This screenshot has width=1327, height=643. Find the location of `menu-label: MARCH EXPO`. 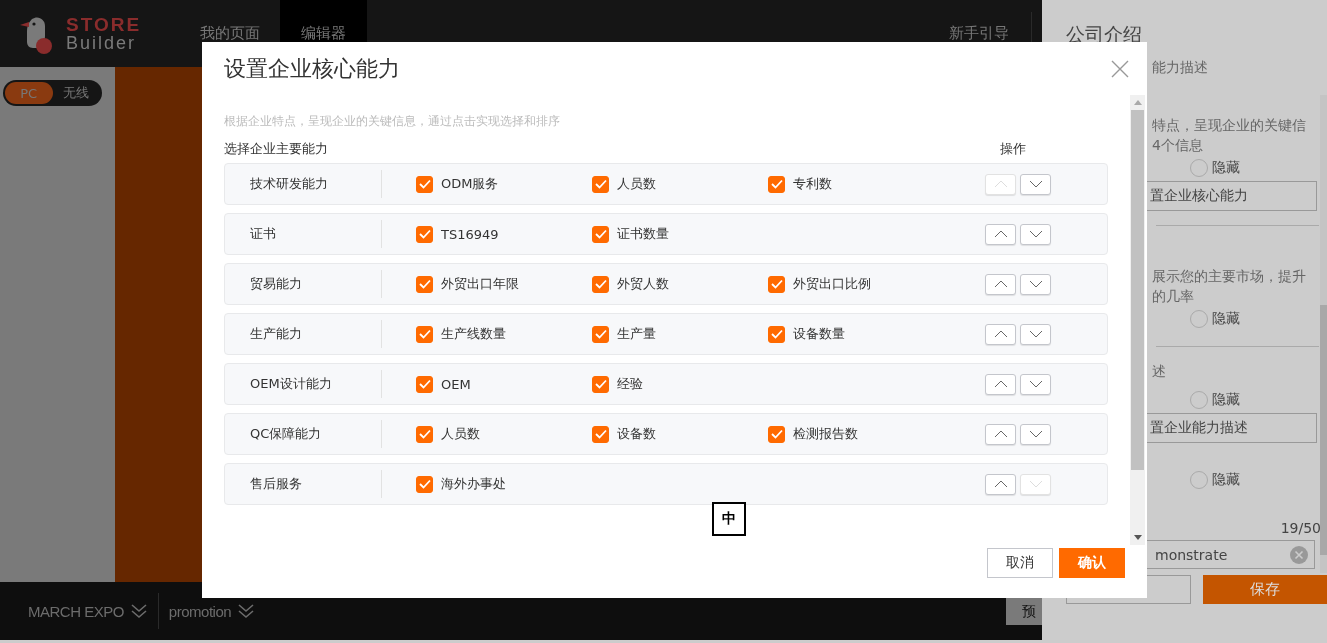

menu-label: MARCH EXPO is located at coordinates (76, 611).